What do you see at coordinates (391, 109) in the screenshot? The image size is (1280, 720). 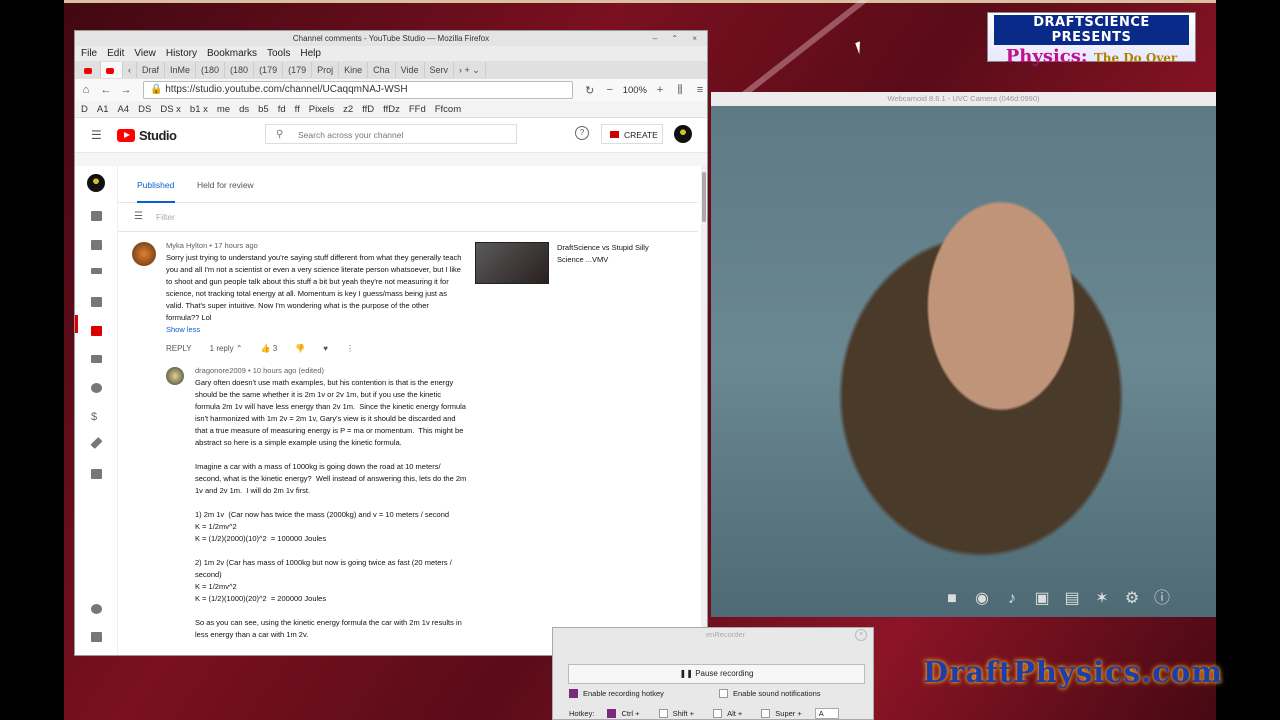 I see `bookmark-14: ffDz` at bounding box center [391, 109].